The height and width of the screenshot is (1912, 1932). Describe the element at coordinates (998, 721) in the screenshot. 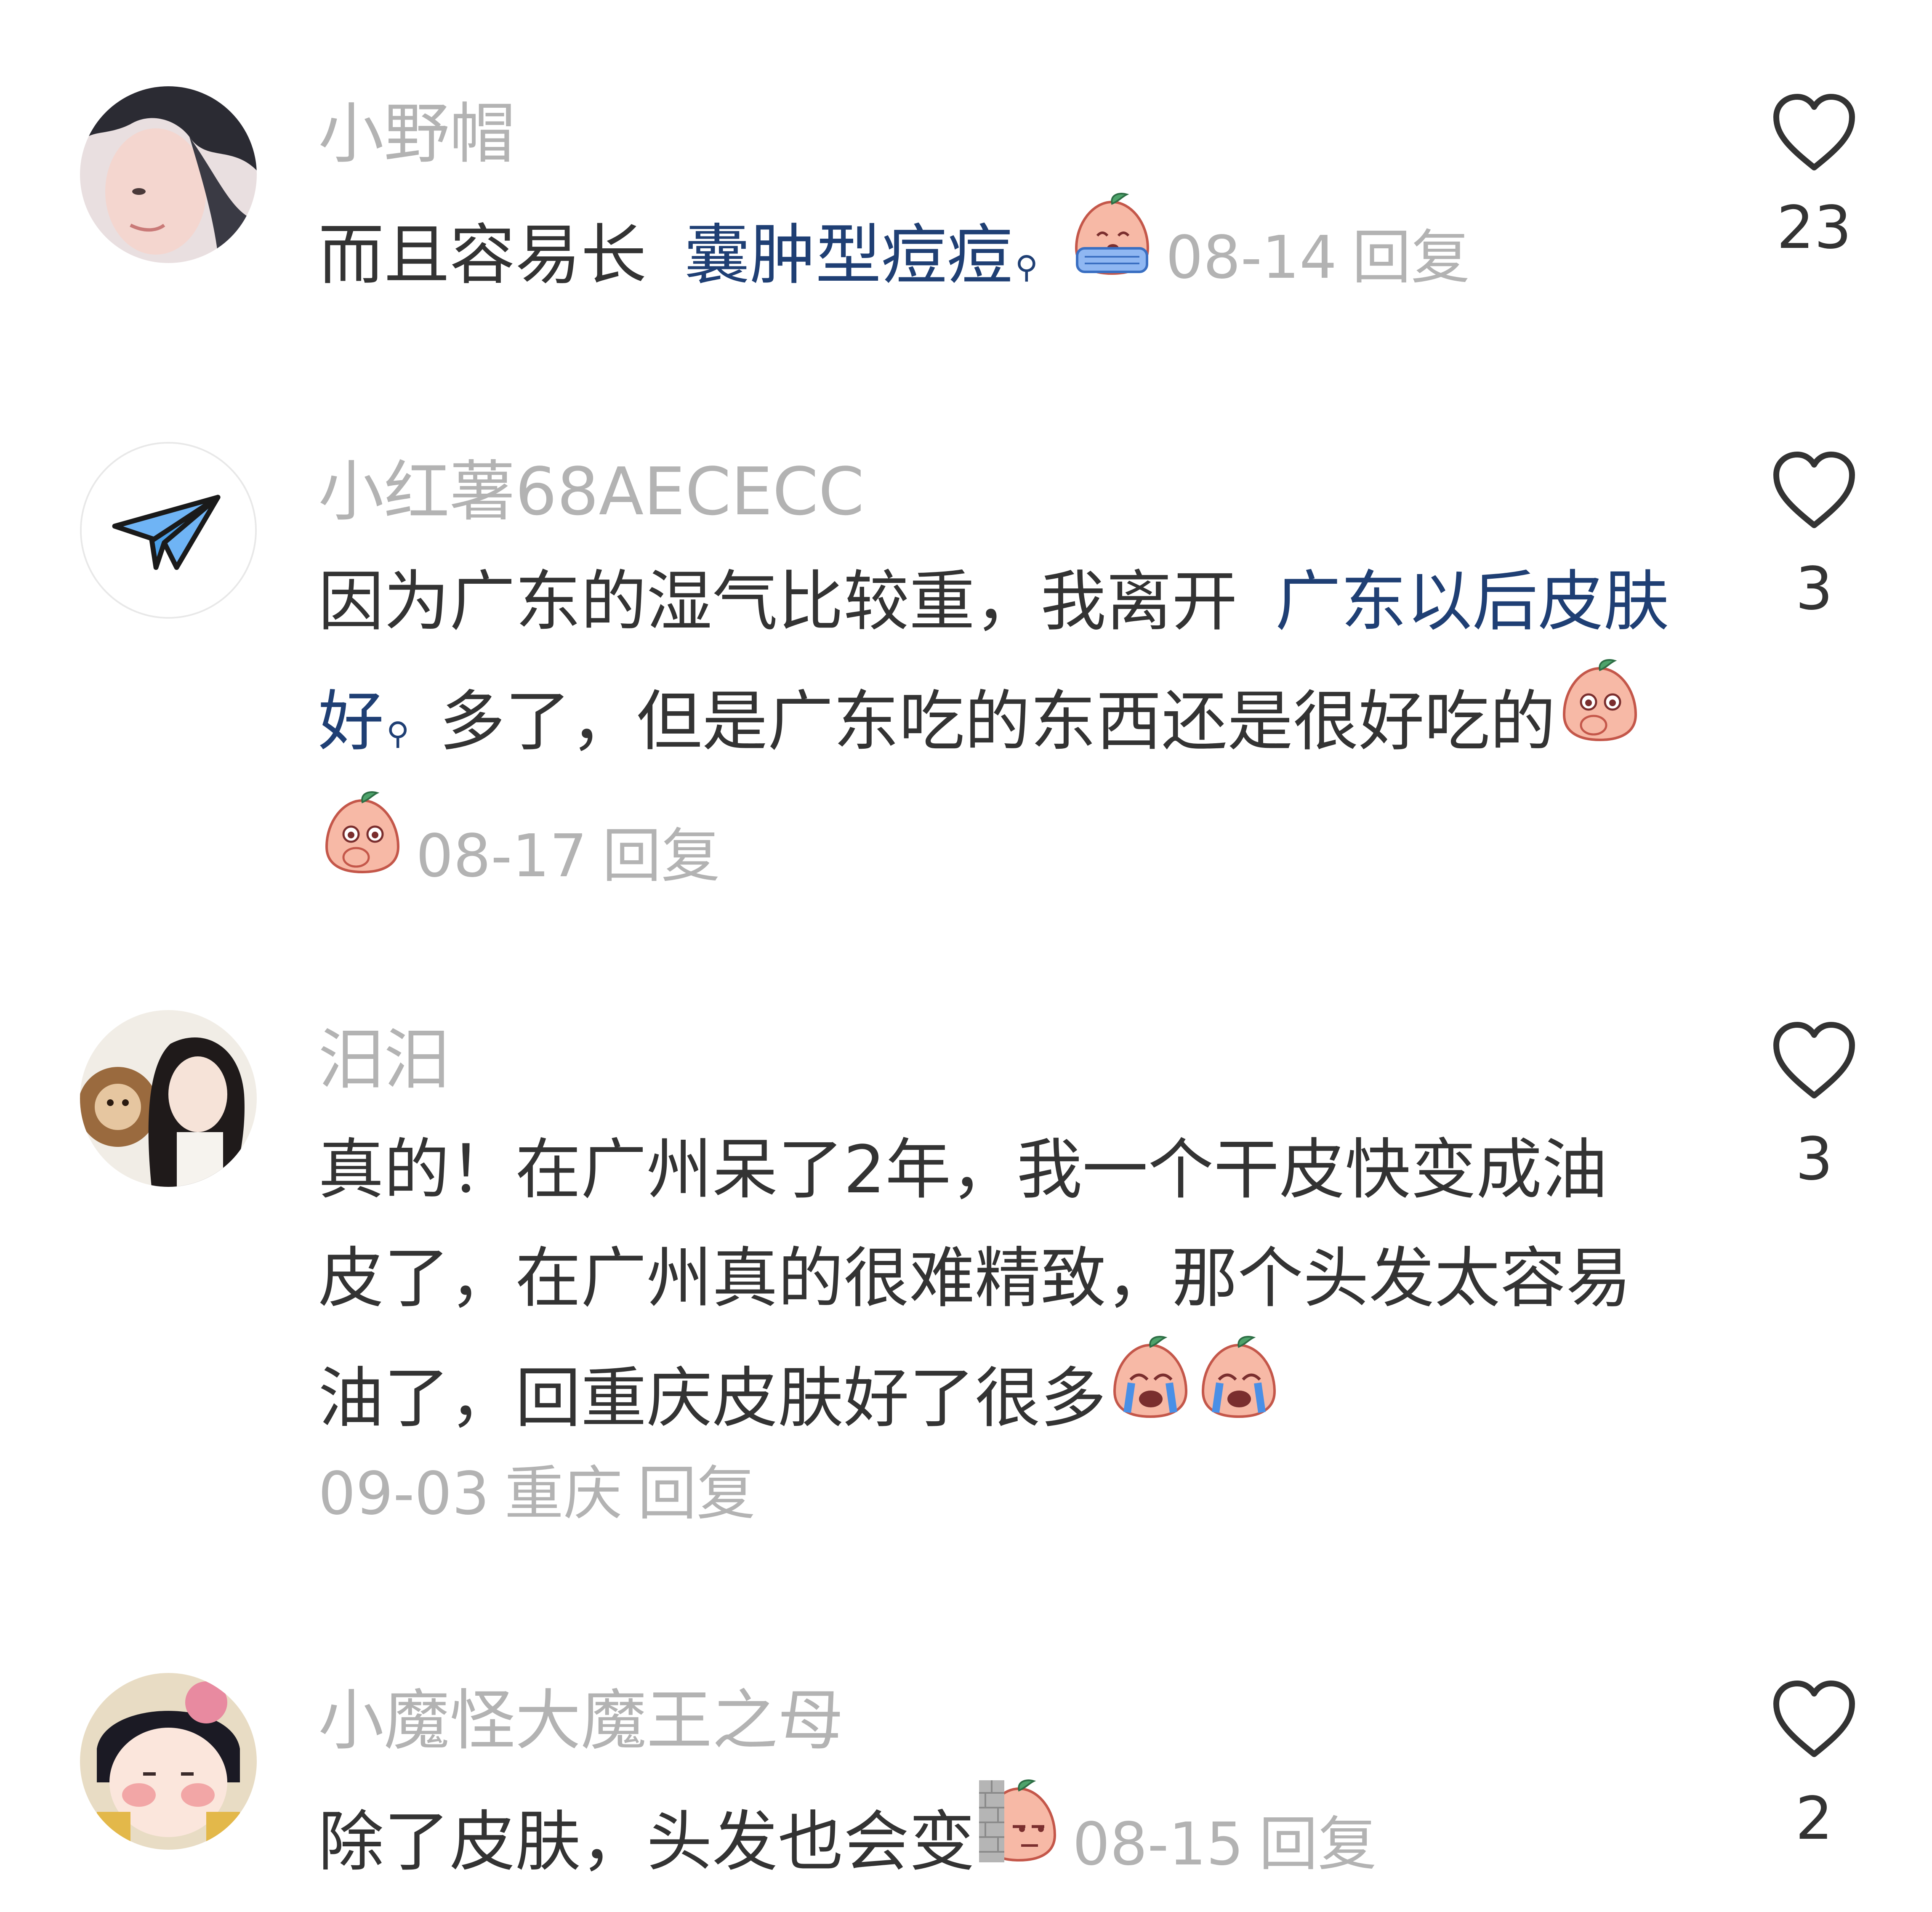

I see `comment-text-part: 多了，但是广东吃的东西还是很好吃的` at that location.